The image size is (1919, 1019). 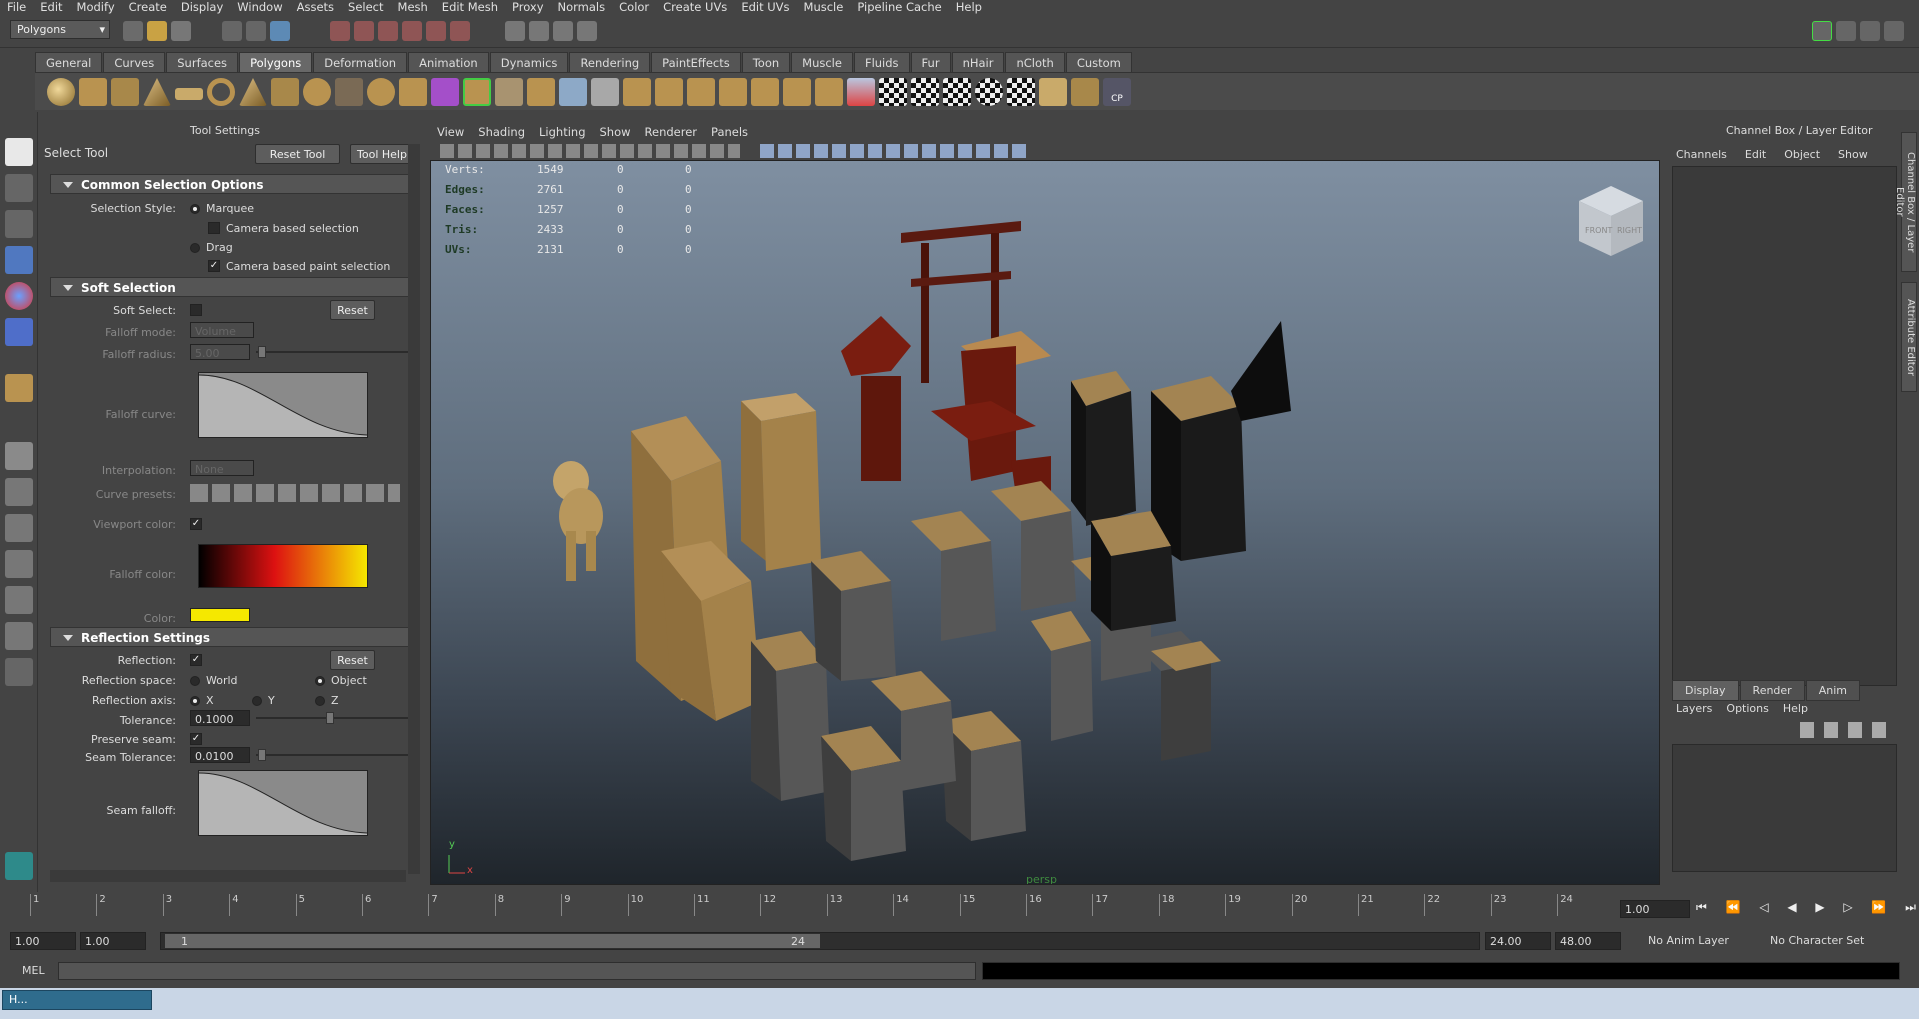 I want to click on marquee-radio, so click(x=195, y=209).